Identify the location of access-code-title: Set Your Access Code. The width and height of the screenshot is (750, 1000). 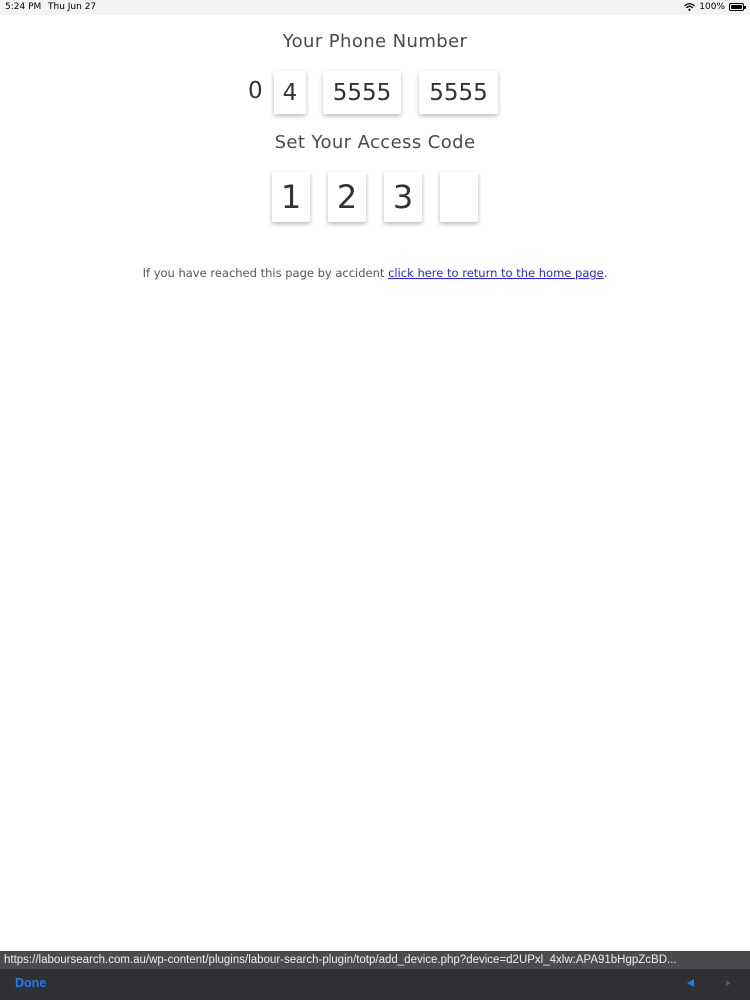
(375, 142).